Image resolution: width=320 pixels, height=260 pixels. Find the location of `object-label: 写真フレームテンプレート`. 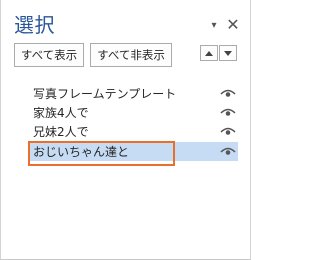

object-label: 写真フレームテンプレート is located at coordinates (105, 94).